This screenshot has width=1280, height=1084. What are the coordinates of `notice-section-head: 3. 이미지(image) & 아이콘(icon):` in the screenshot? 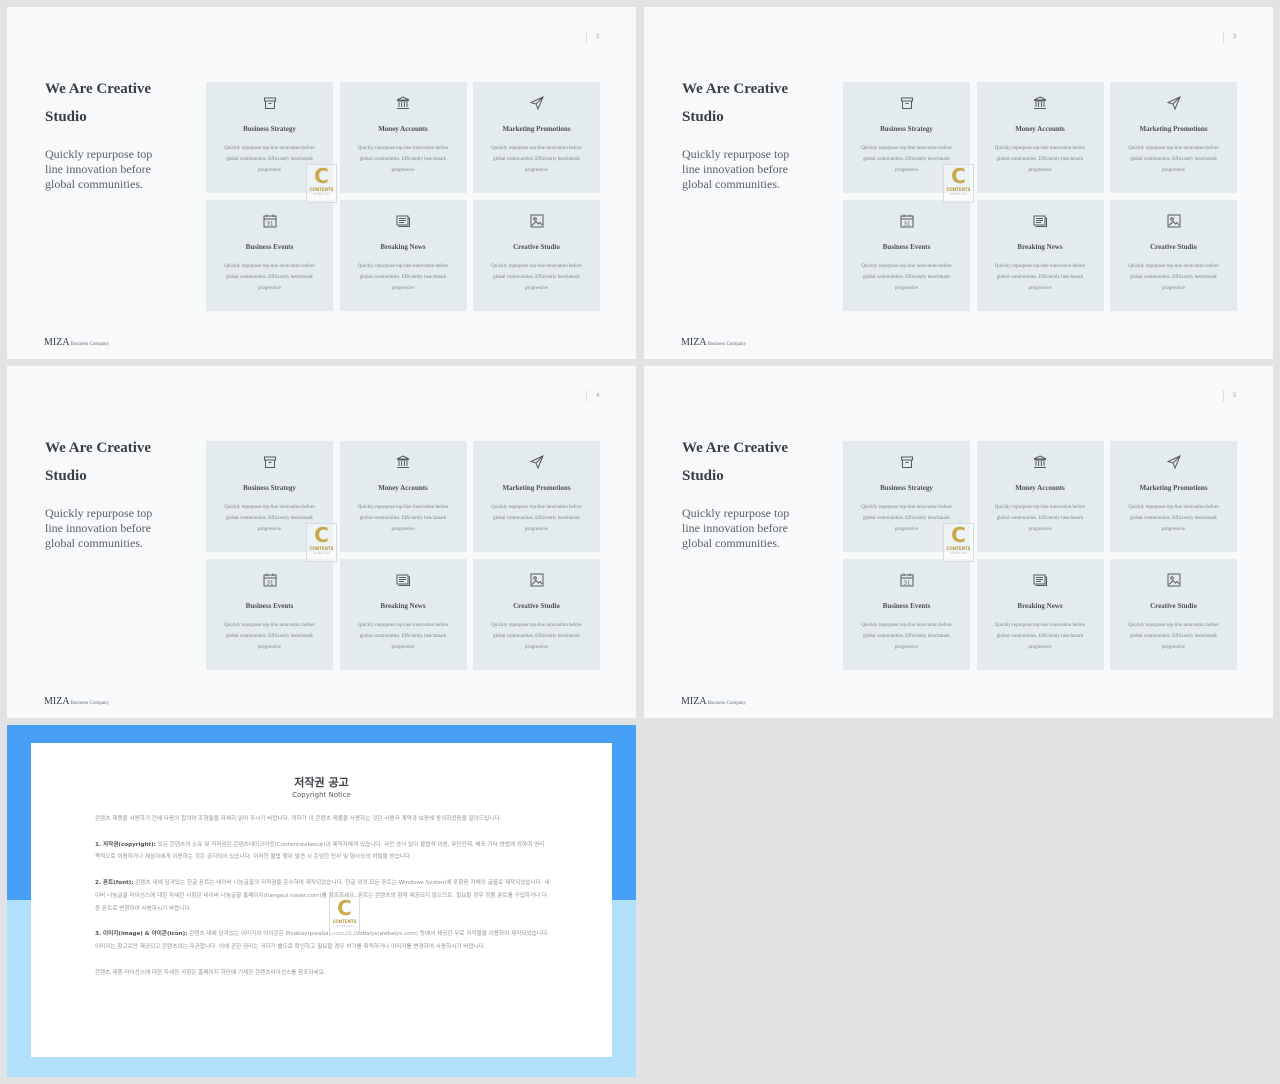 It's located at (141, 934).